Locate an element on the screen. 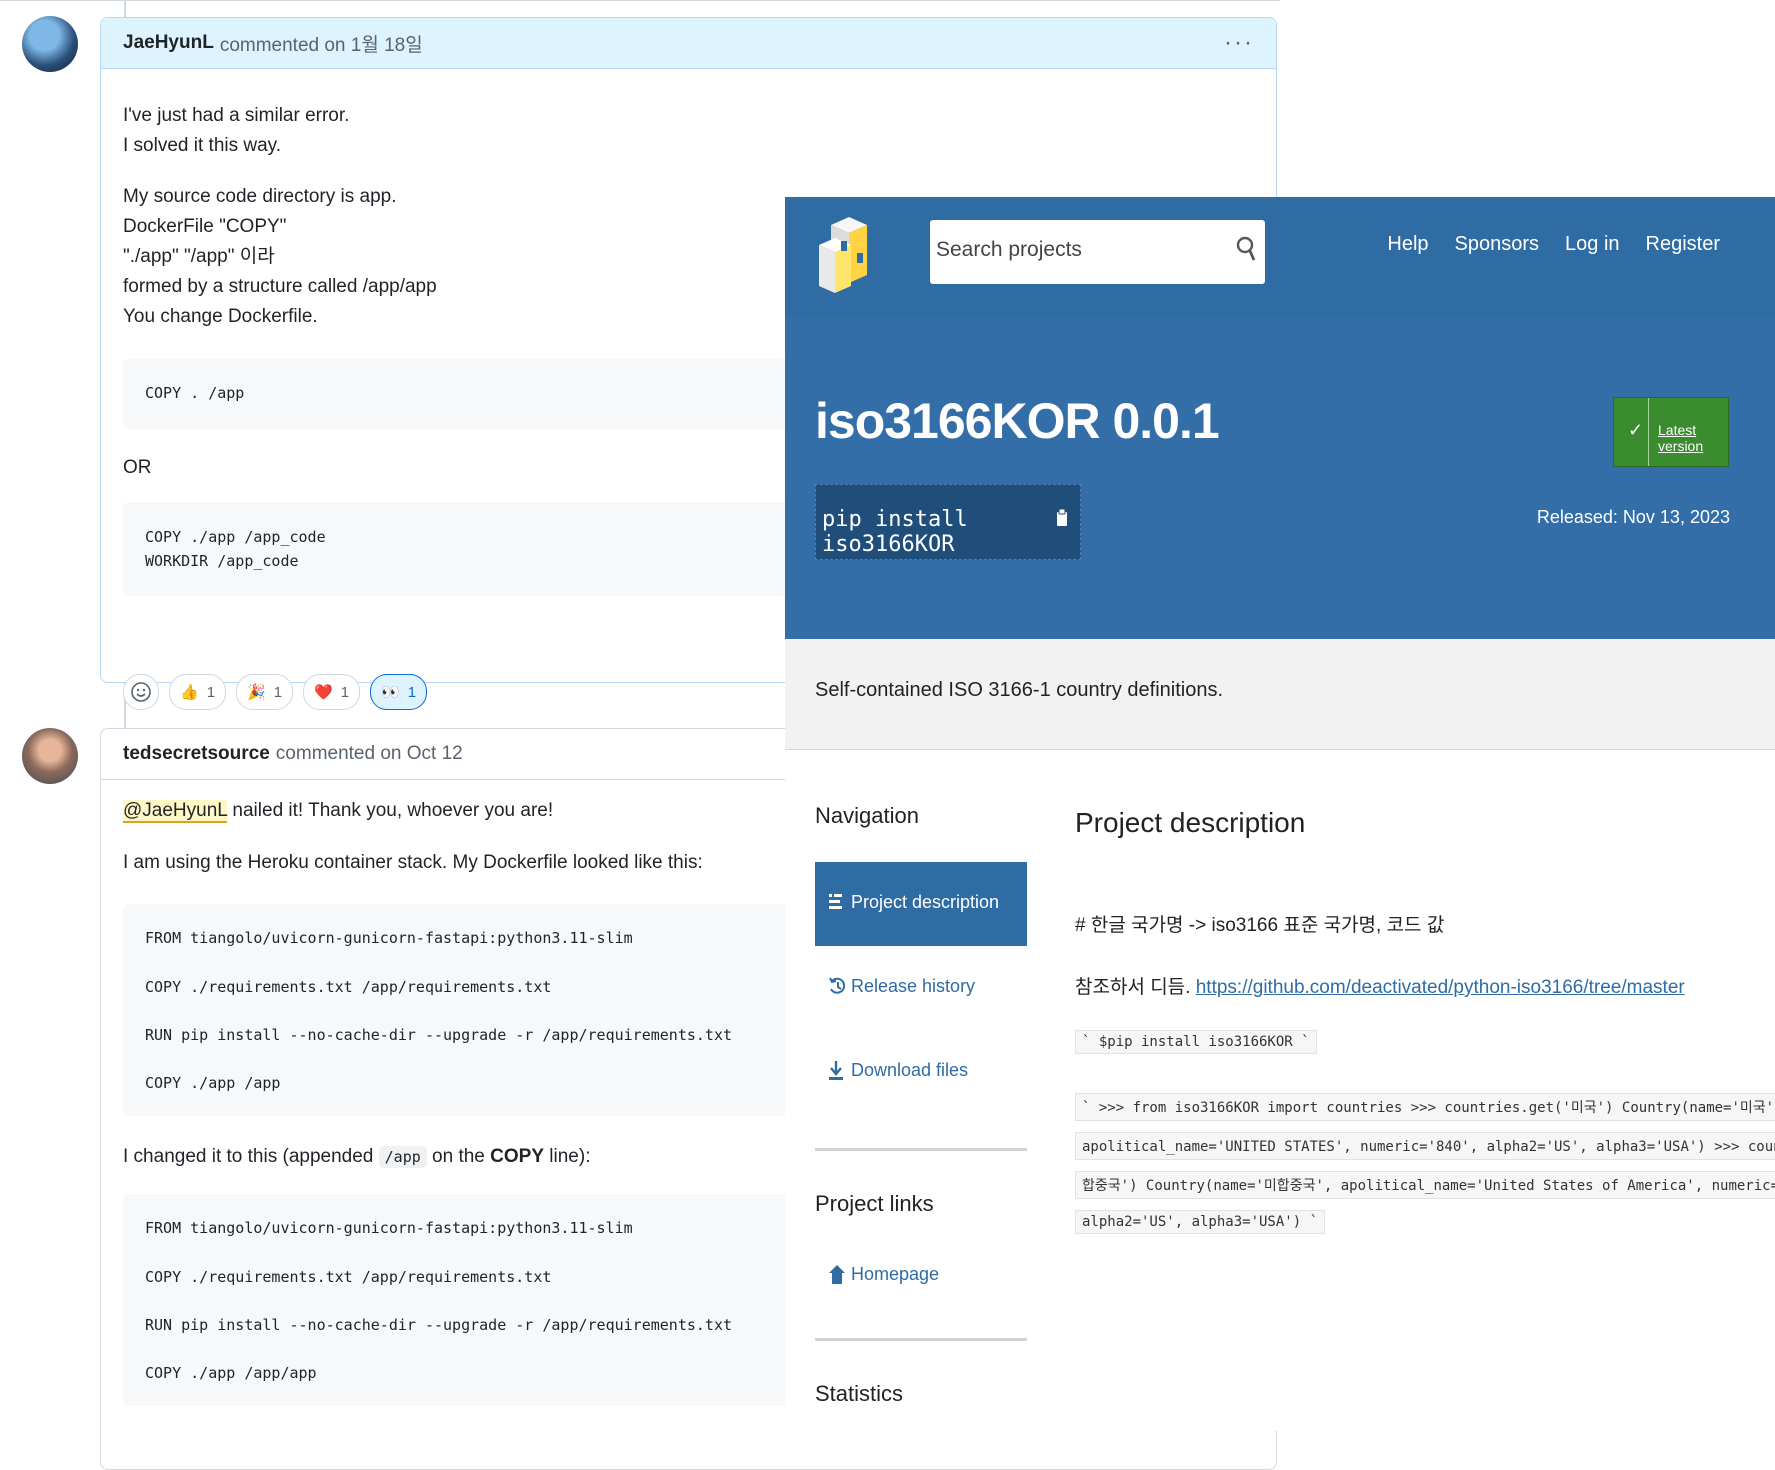  reaction-eyes: 👀 1 is located at coordinates (399, 692).